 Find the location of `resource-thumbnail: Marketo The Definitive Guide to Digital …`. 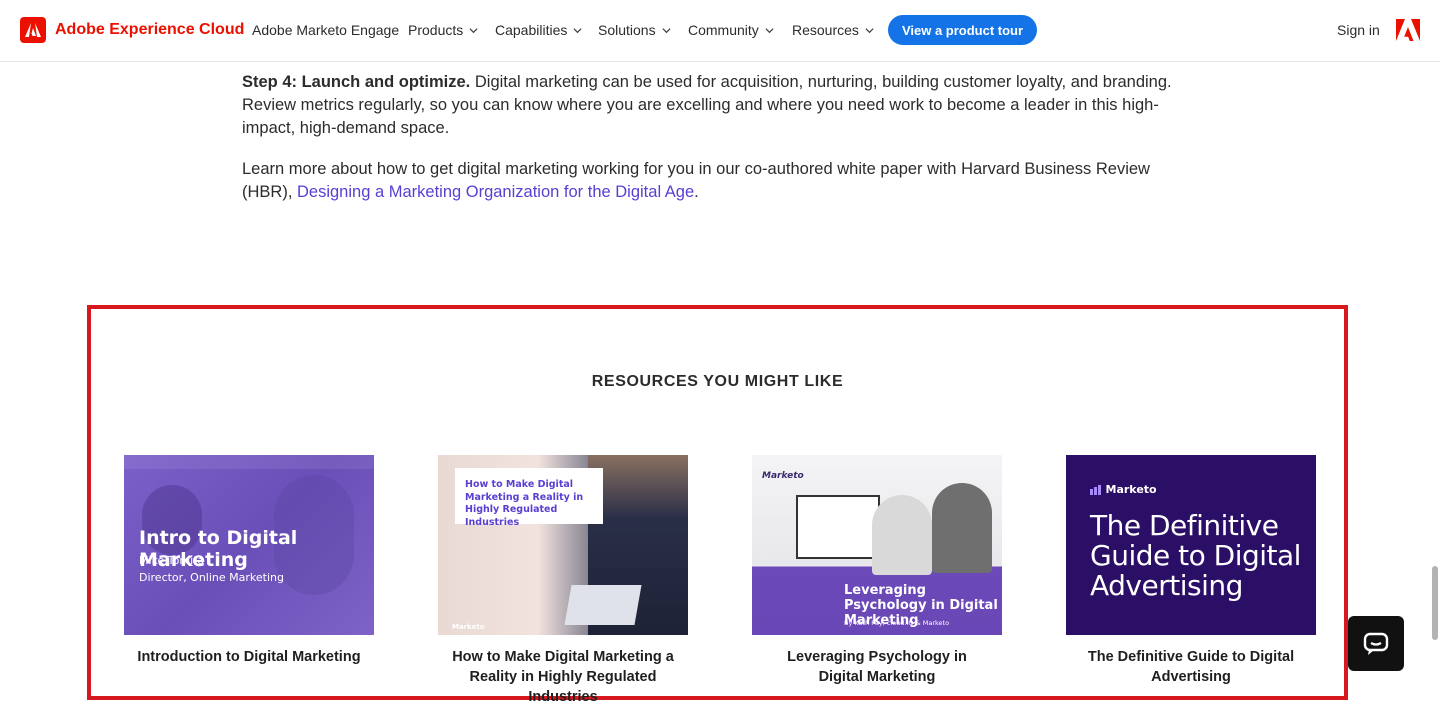

resource-thumbnail: Marketo The Definitive Guide to Digital … is located at coordinates (1191, 545).